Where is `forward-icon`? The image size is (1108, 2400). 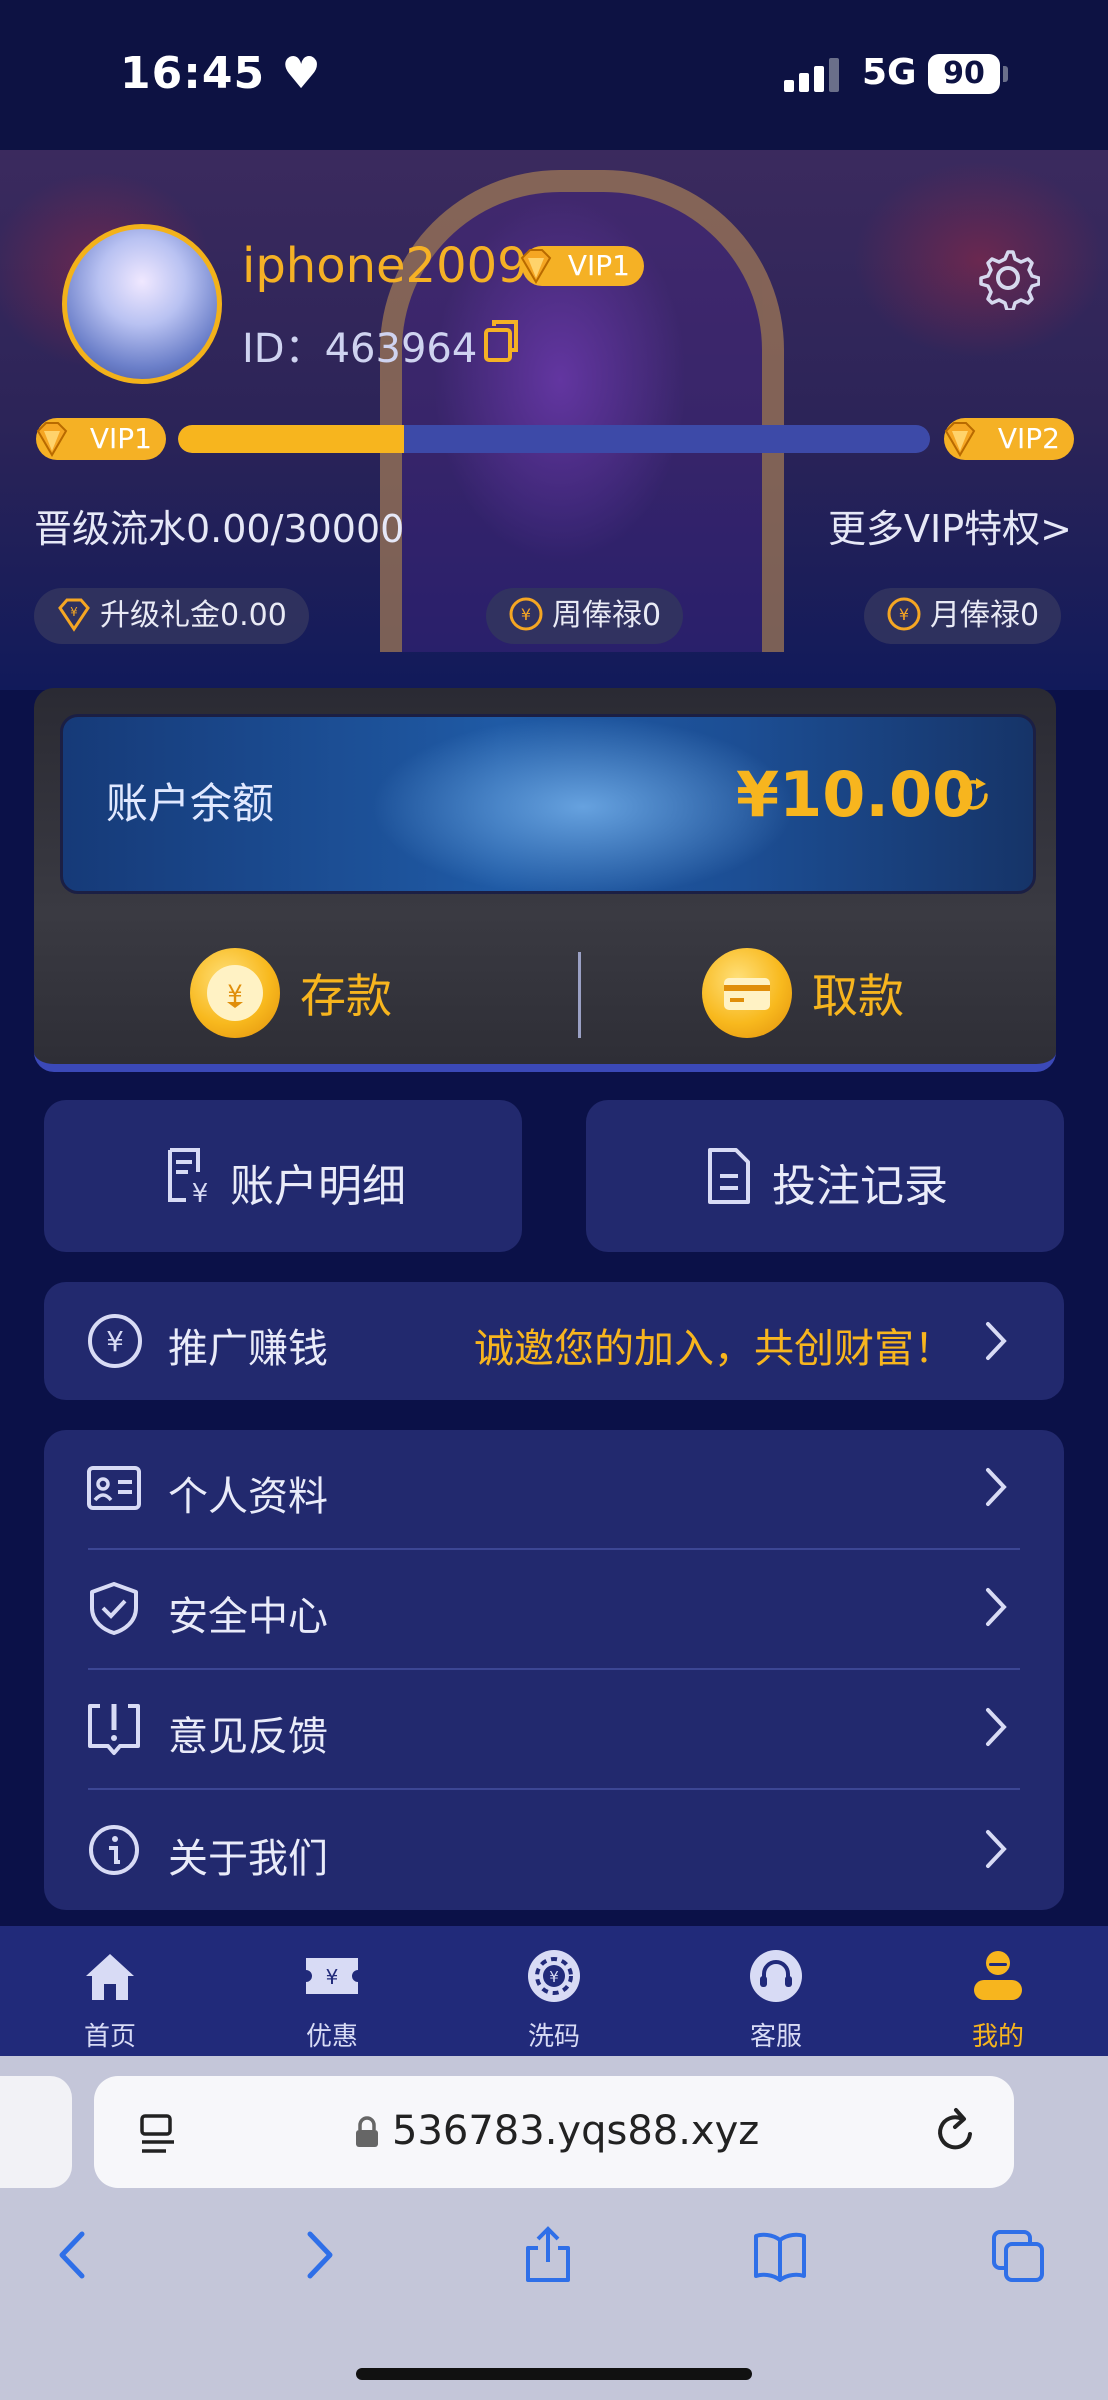
forward-icon is located at coordinates (318, 2255).